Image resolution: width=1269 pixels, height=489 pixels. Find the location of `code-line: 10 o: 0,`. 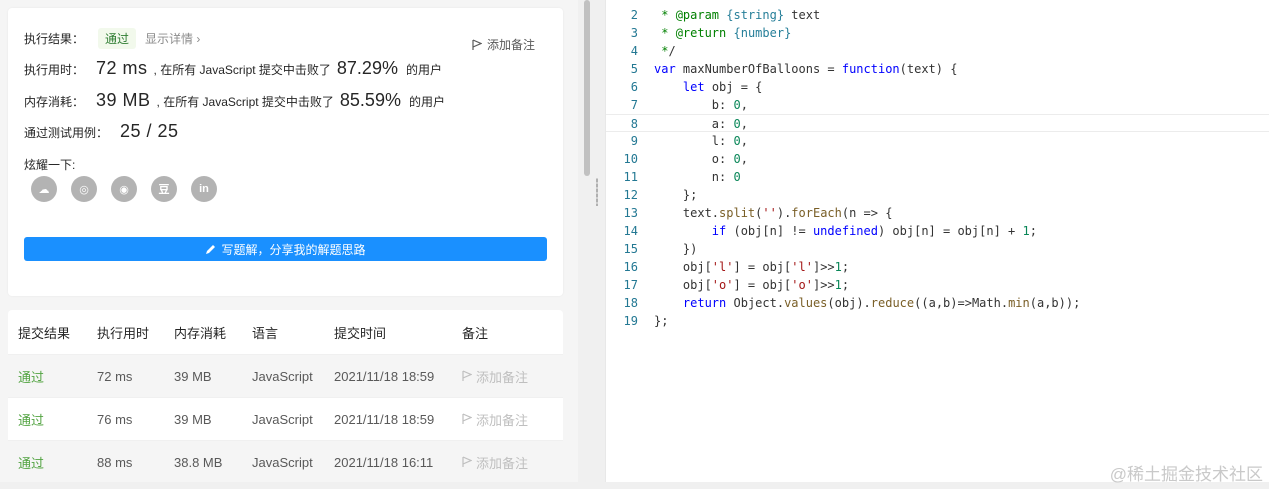

code-line: 10 o: 0, is located at coordinates (937, 159).